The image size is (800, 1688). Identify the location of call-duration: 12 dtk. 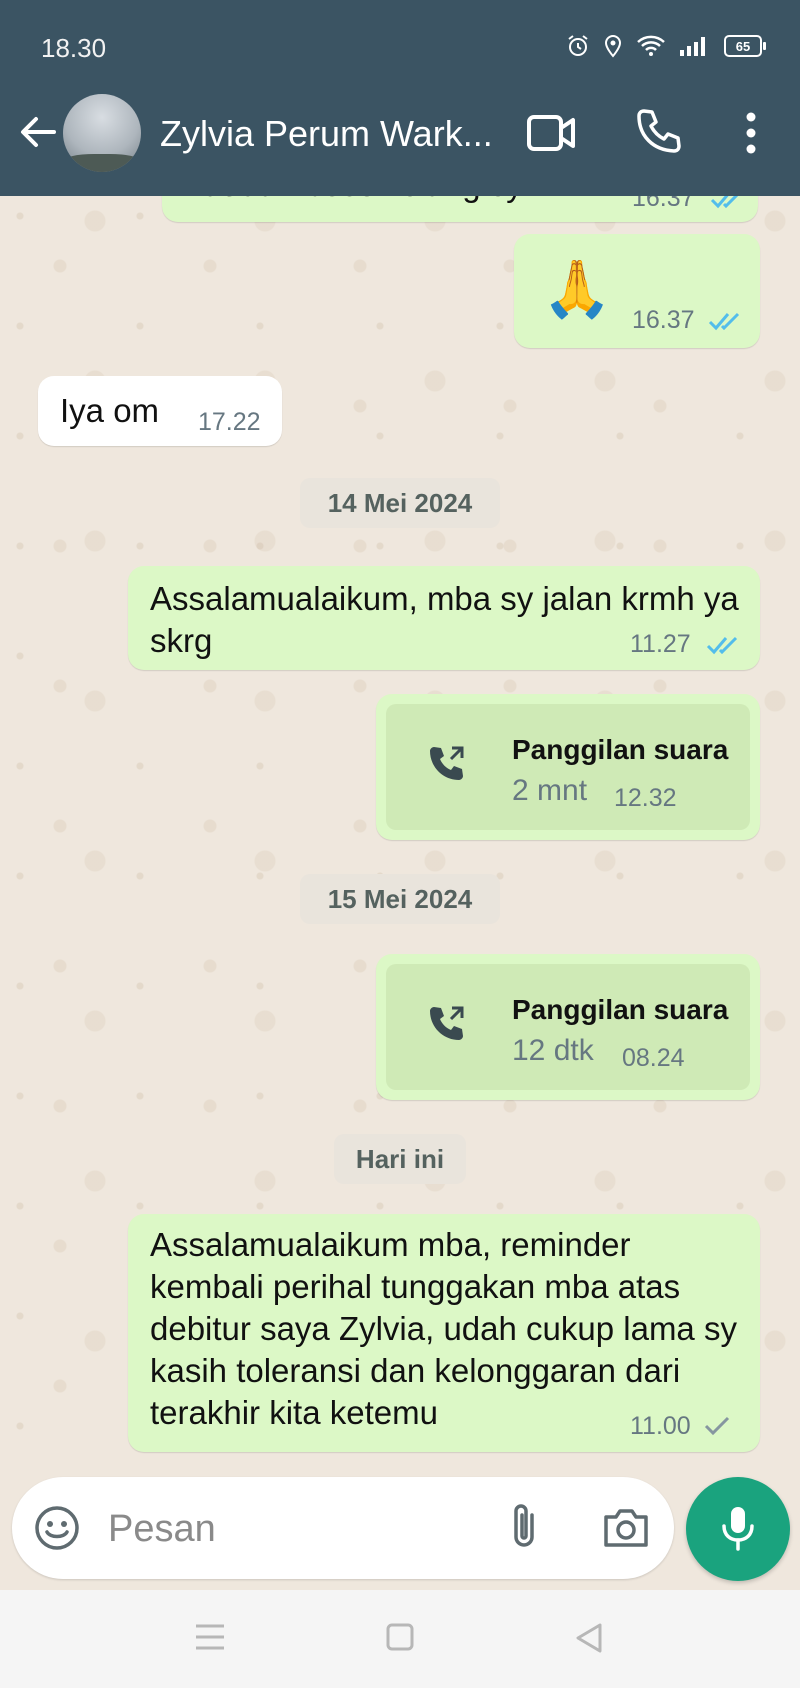
(553, 1050).